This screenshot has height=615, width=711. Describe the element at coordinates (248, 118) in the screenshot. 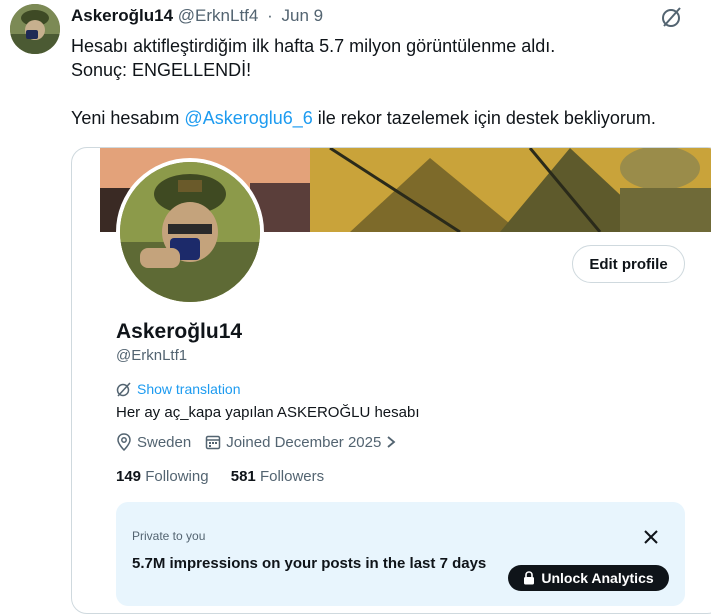

I see `mention-link: @Askeroglu6_6` at that location.